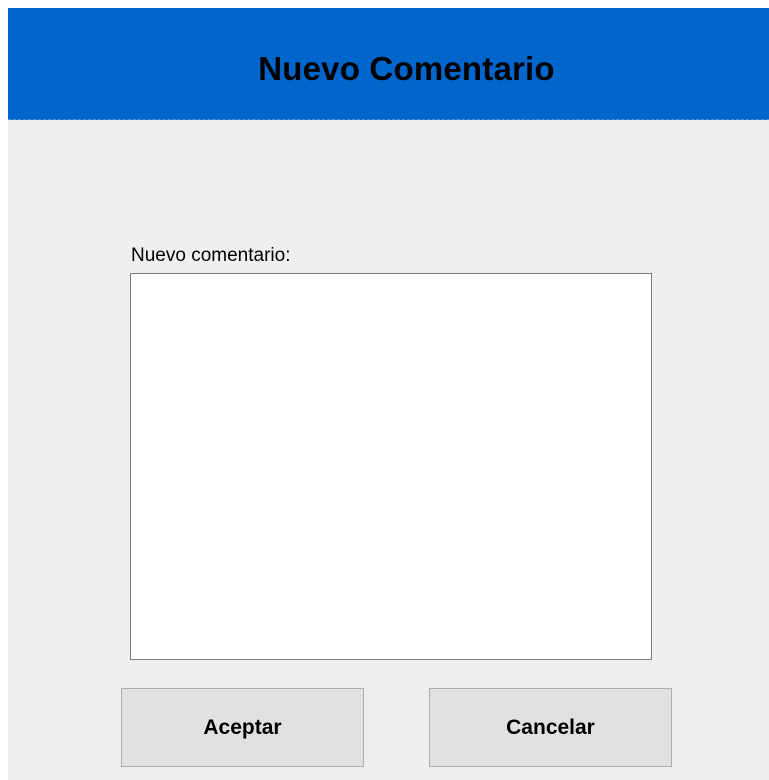 This screenshot has height=780, width=769. What do you see at coordinates (406, 68) in the screenshot?
I see `dialog-title: Nuevo Comentario` at bounding box center [406, 68].